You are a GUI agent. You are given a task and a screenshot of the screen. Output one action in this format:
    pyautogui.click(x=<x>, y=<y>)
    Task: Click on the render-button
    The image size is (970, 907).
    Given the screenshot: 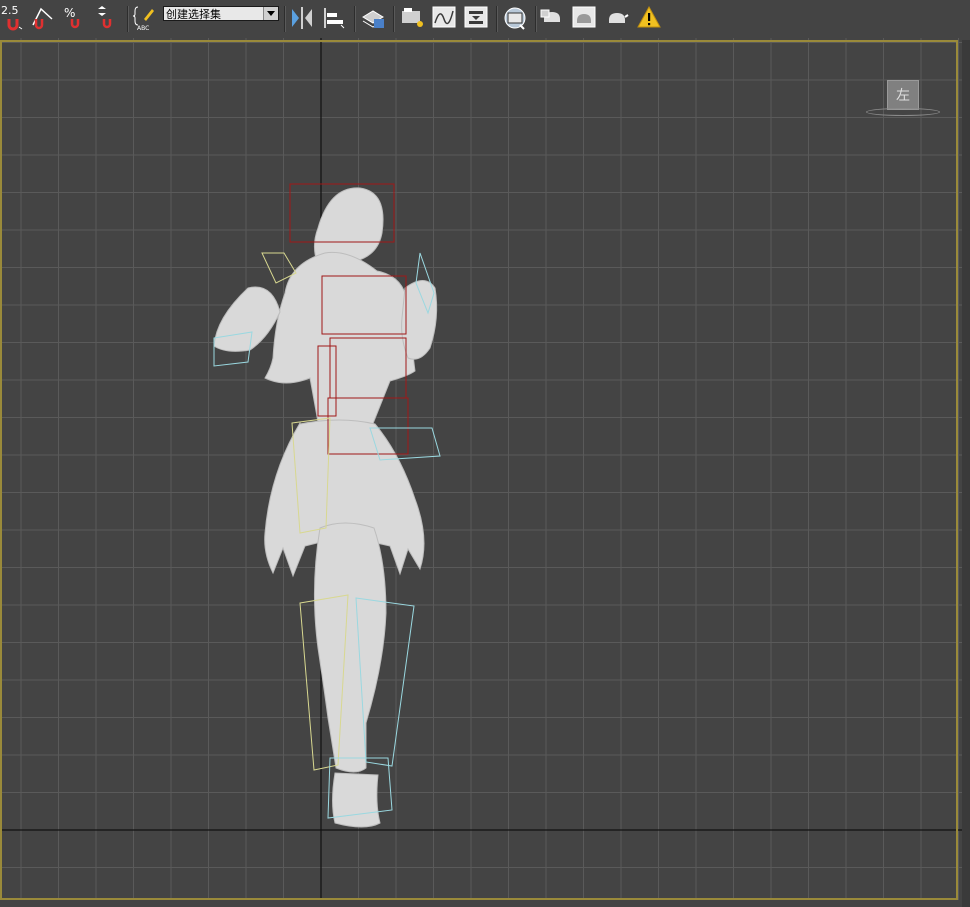 What is the action you would take?
    pyautogui.click(x=617, y=18)
    